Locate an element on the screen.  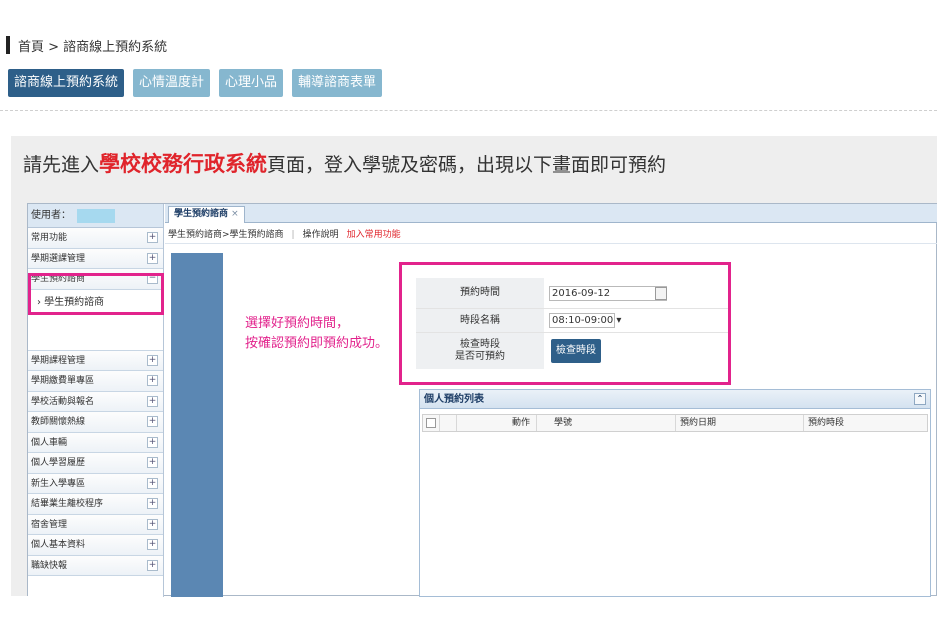
check-label-line-2: 是否可預約 is located at coordinates (480, 356).